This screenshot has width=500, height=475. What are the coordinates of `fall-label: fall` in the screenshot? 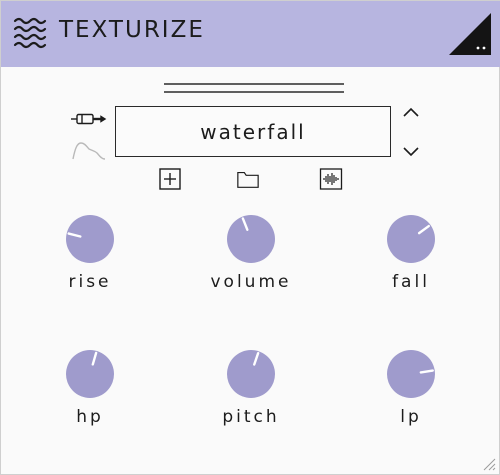 It's located at (411, 282).